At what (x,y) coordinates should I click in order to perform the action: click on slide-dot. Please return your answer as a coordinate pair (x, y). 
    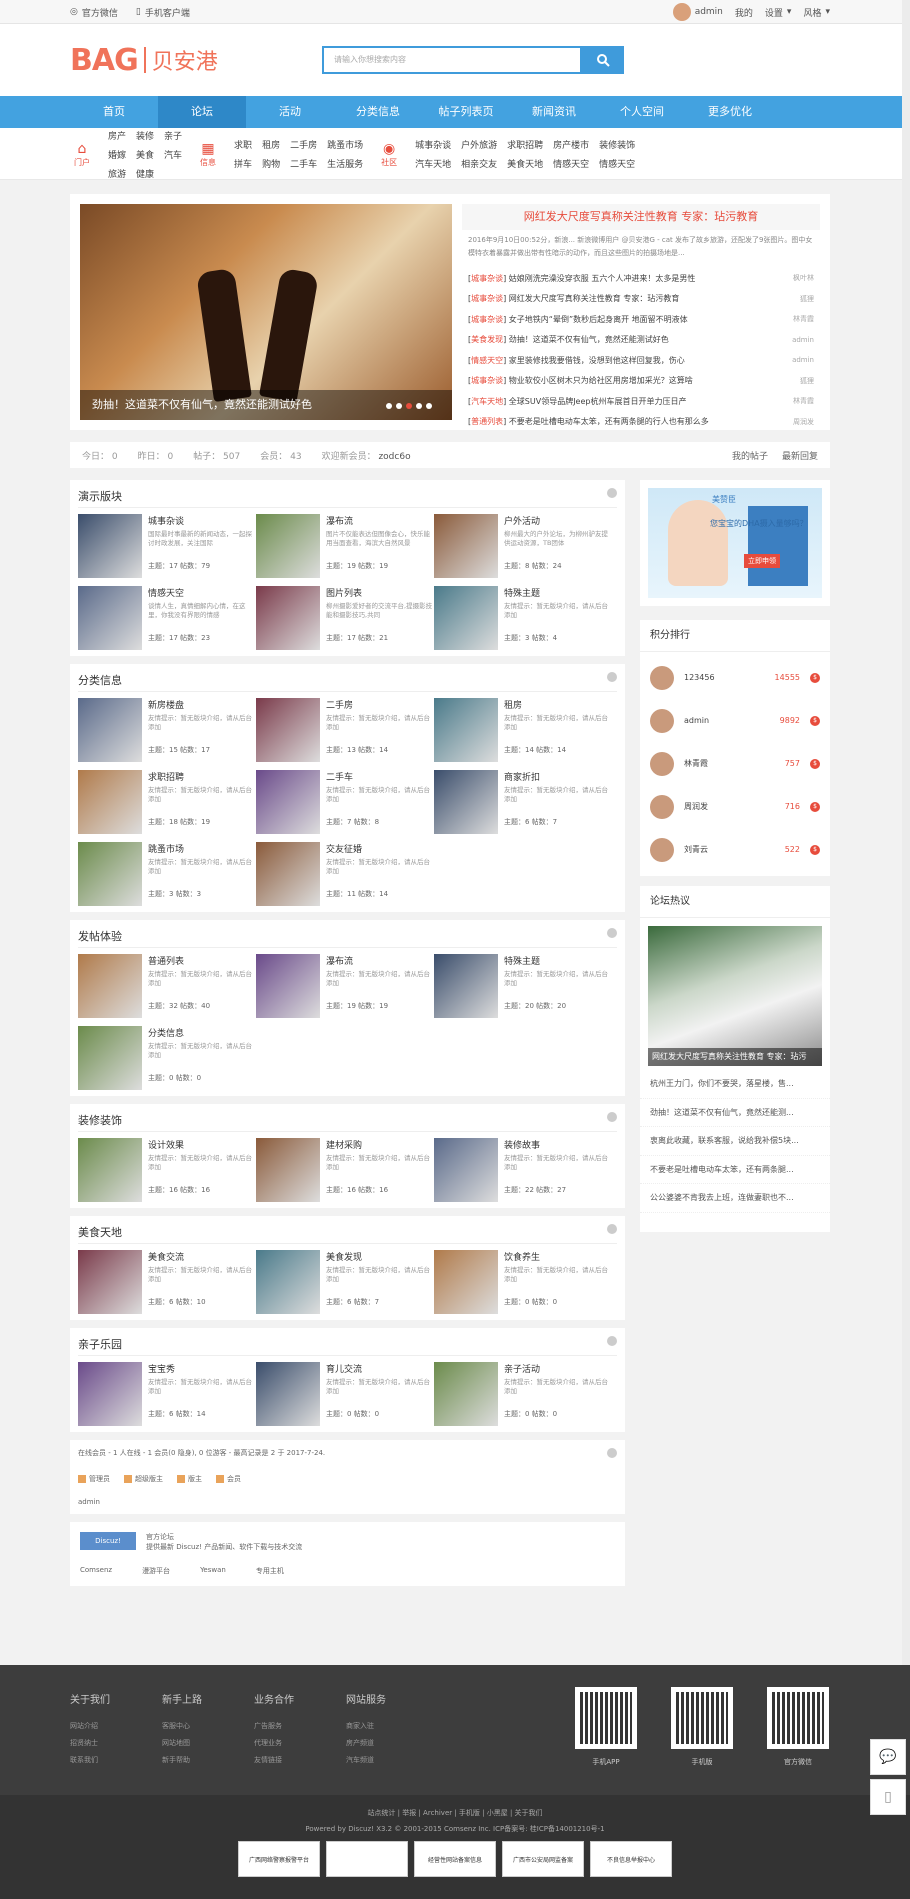
    Looking at the image, I should click on (389, 406).